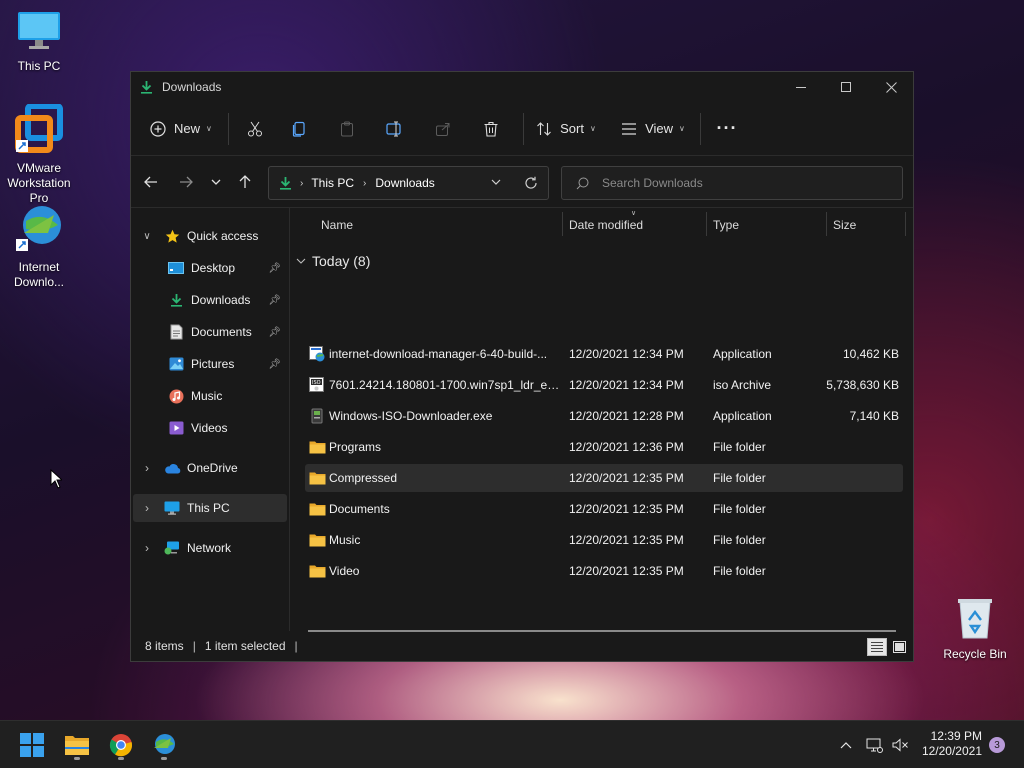 The image size is (1024, 768). Describe the element at coordinates (274, 300) in the screenshot. I see `pin-icon: 📌︎` at that location.